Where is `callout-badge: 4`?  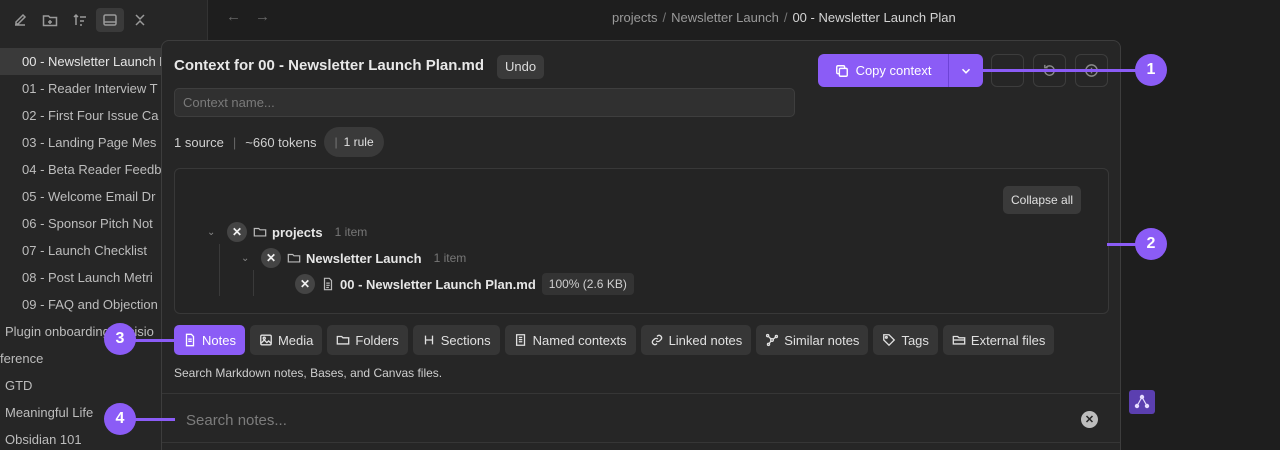
callout-badge: 4 is located at coordinates (120, 419).